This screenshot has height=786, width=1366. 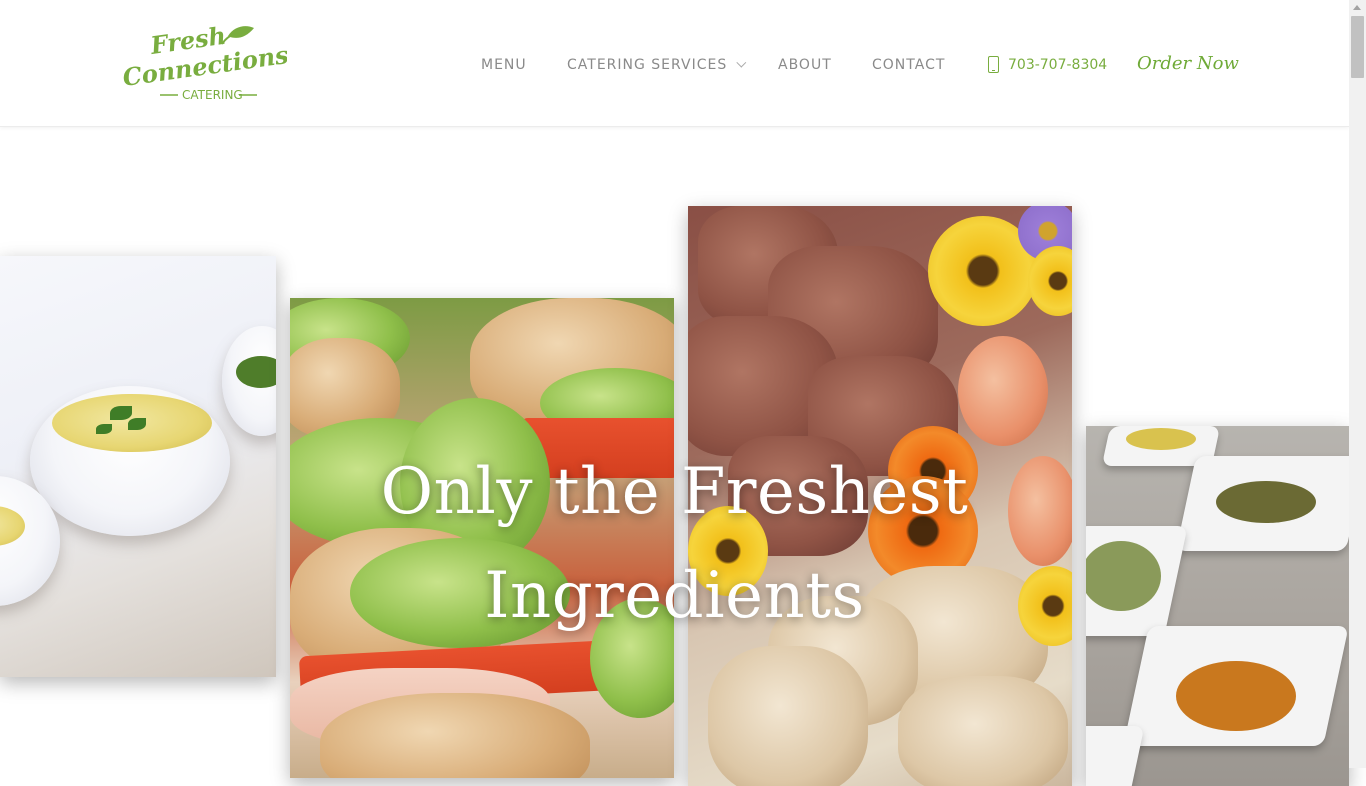 What do you see at coordinates (805, 65) in the screenshot?
I see `nav-about: ABOUT` at bounding box center [805, 65].